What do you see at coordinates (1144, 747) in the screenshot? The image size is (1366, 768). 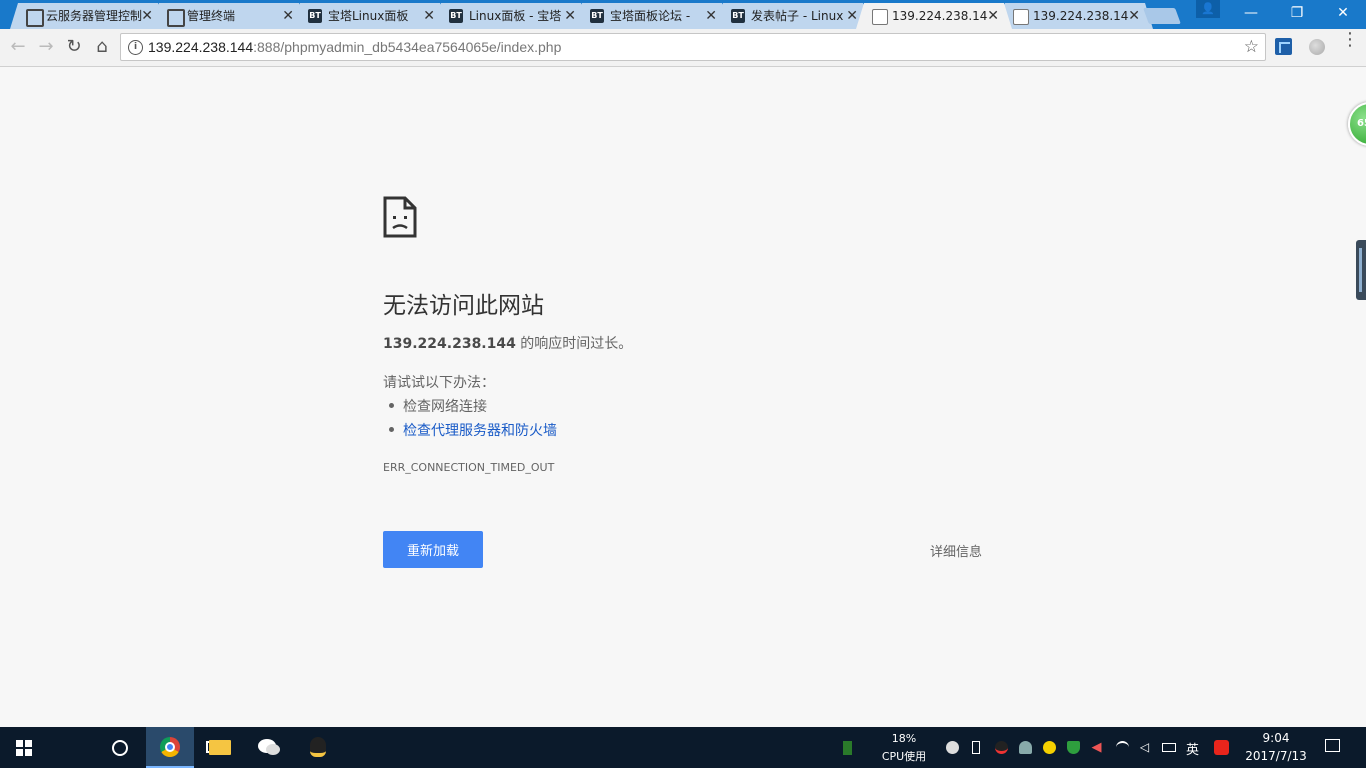 I see `volume-icon: ◁` at bounding box center [1144, 747].